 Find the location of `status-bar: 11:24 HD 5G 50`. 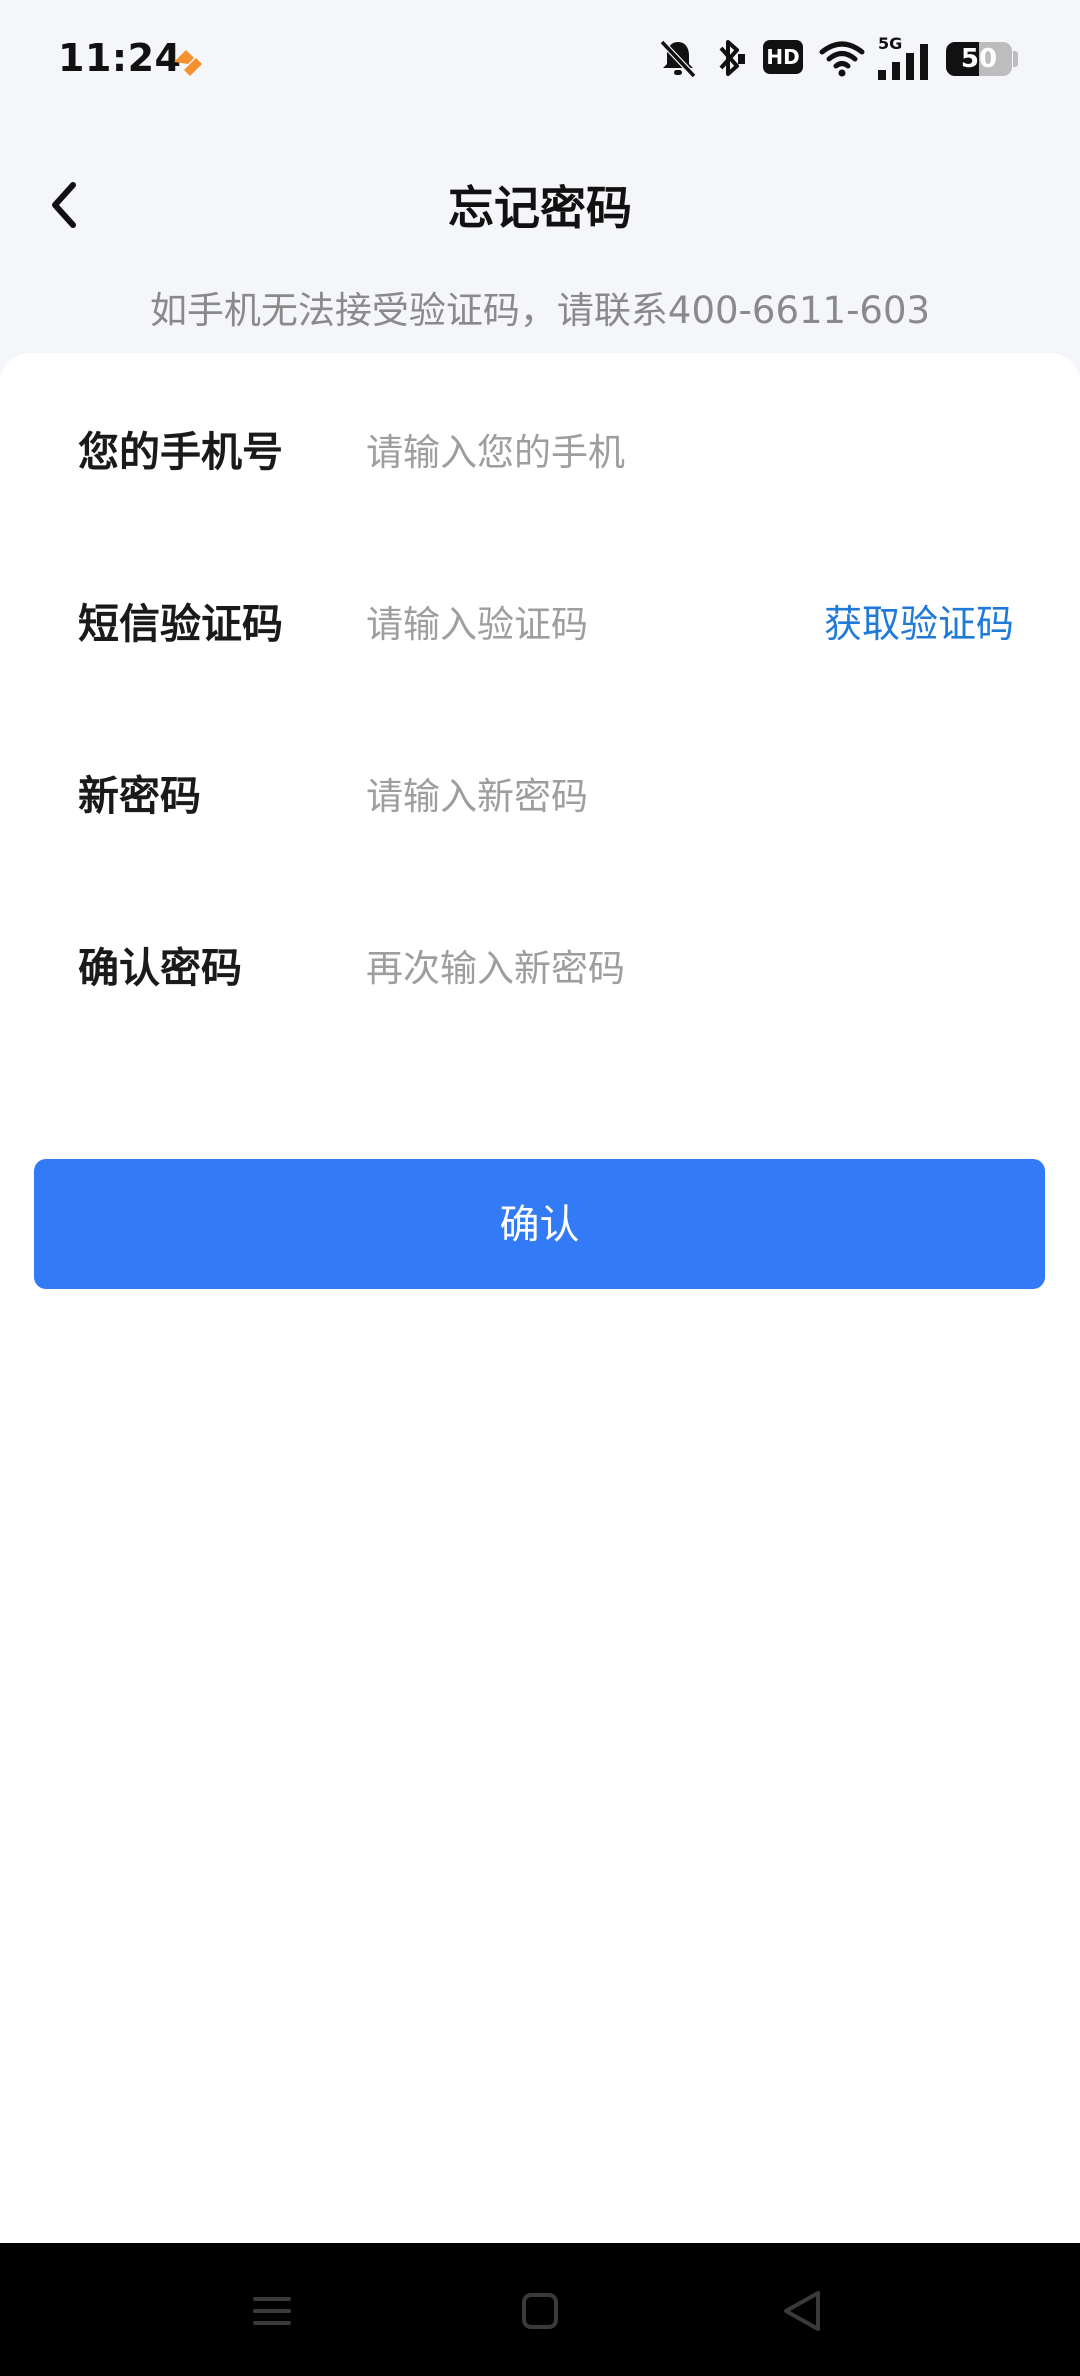

status-bar: 11:24 HD 5G 50 is located at coordinates (540, 60).